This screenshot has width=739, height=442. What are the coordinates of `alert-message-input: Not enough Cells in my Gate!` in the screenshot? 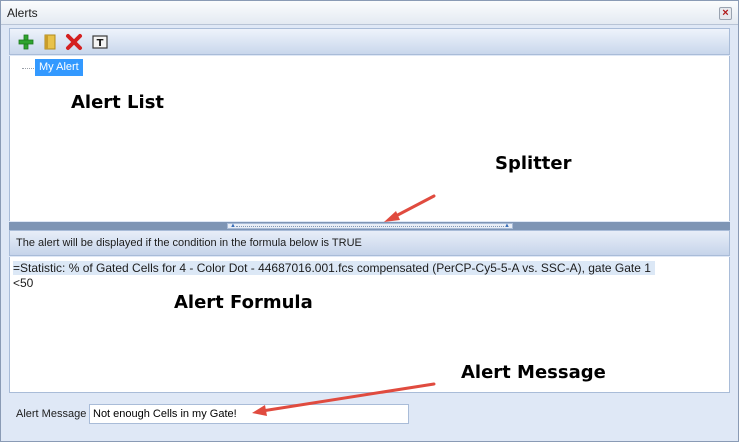 It's located at (249, 414).